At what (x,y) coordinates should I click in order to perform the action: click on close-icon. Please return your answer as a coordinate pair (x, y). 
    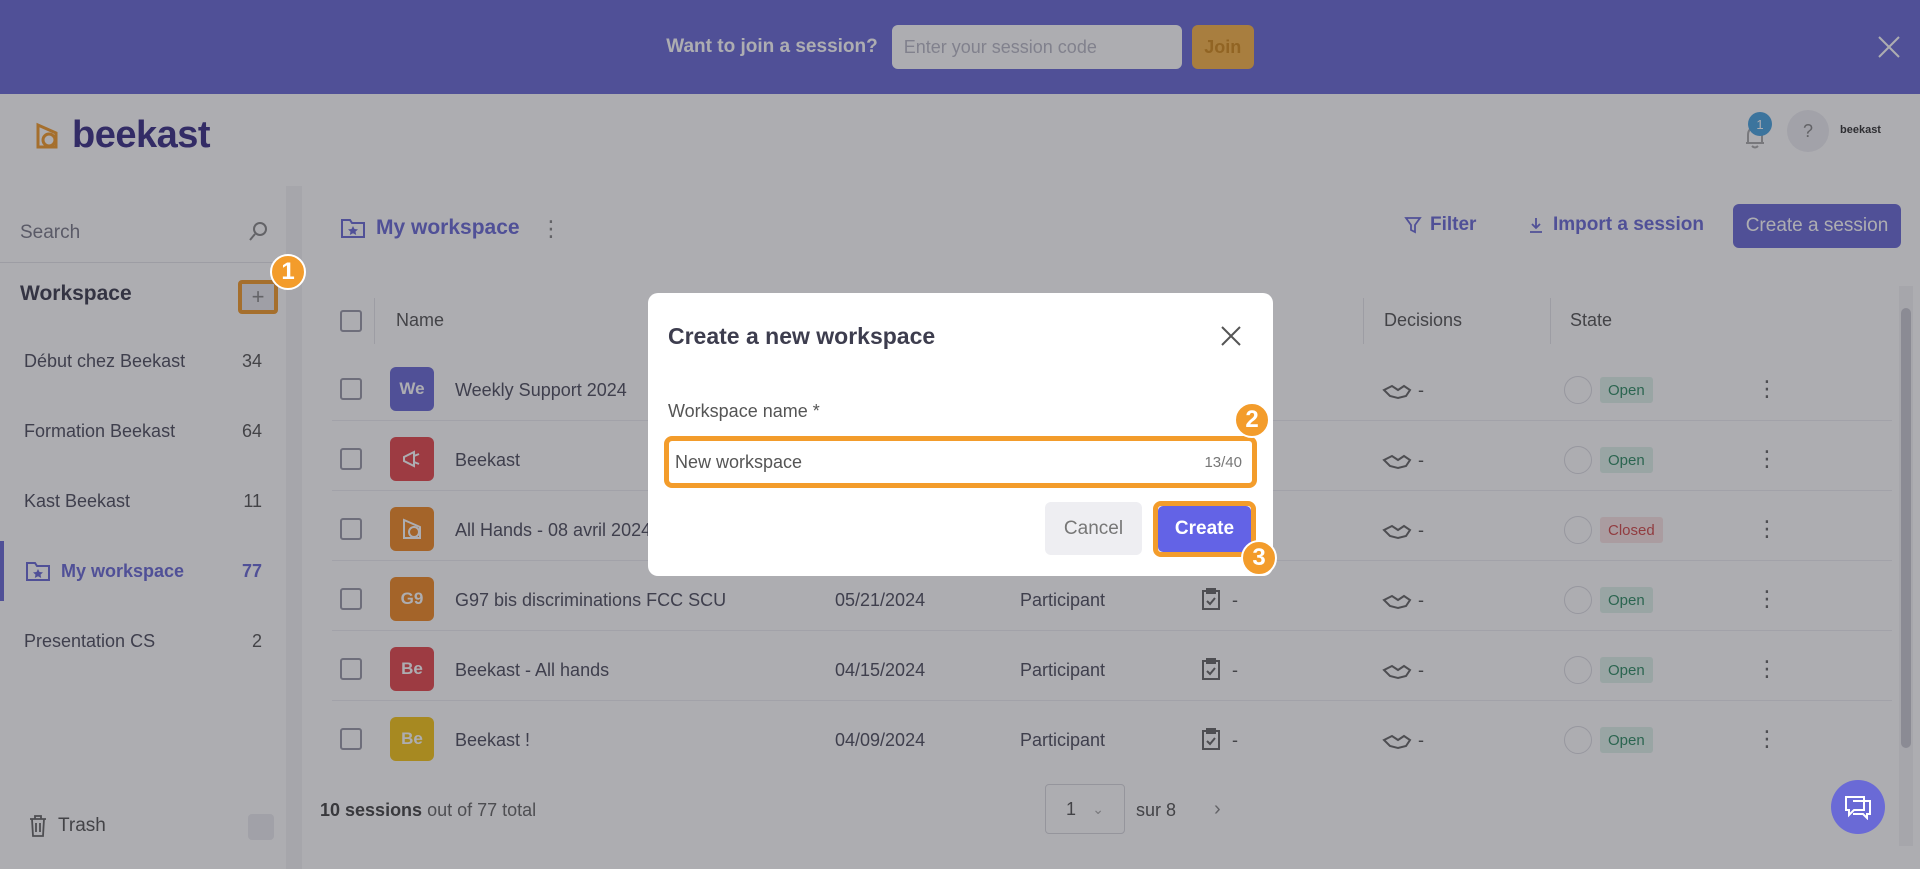
    Looking at the image, I should click on (1231, 336).